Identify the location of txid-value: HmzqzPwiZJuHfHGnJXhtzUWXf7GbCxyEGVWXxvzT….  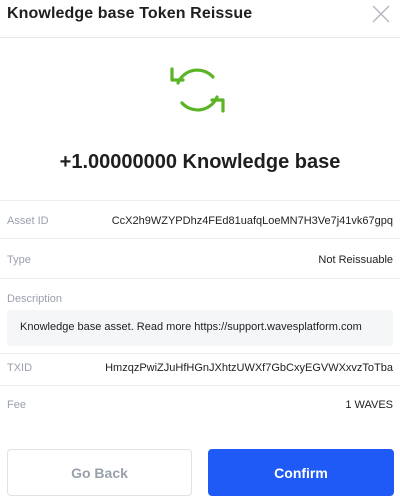
(249, 368).